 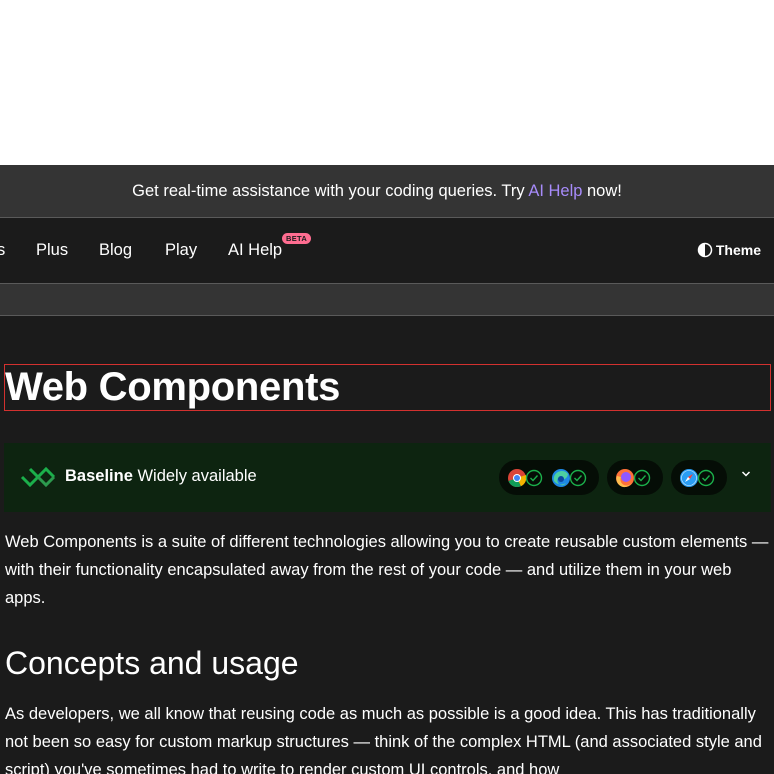 What do you see at coordinates (387, 300) in the screenshot?
I see `breadcrumb-bar` at bounding box center [387, 300].